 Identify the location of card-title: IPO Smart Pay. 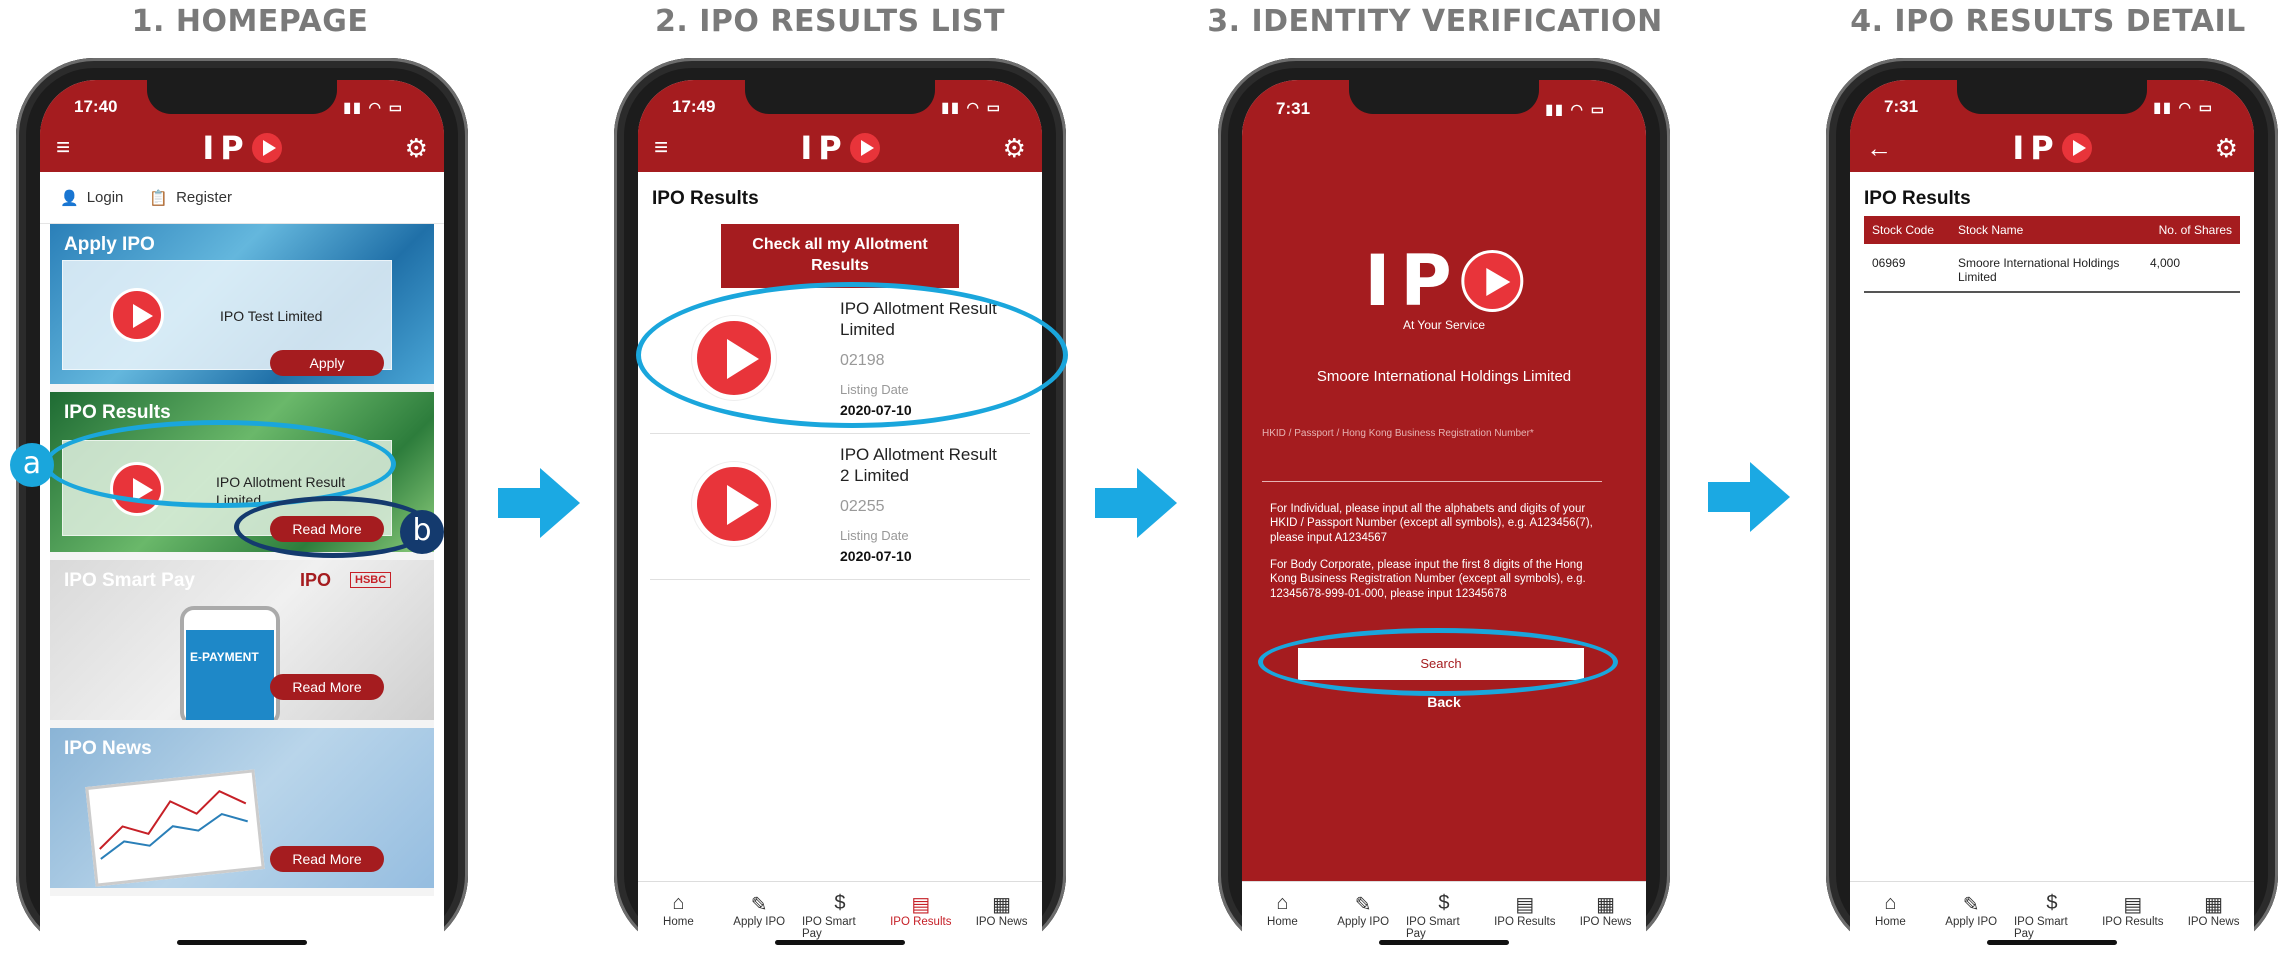
(129, 580).